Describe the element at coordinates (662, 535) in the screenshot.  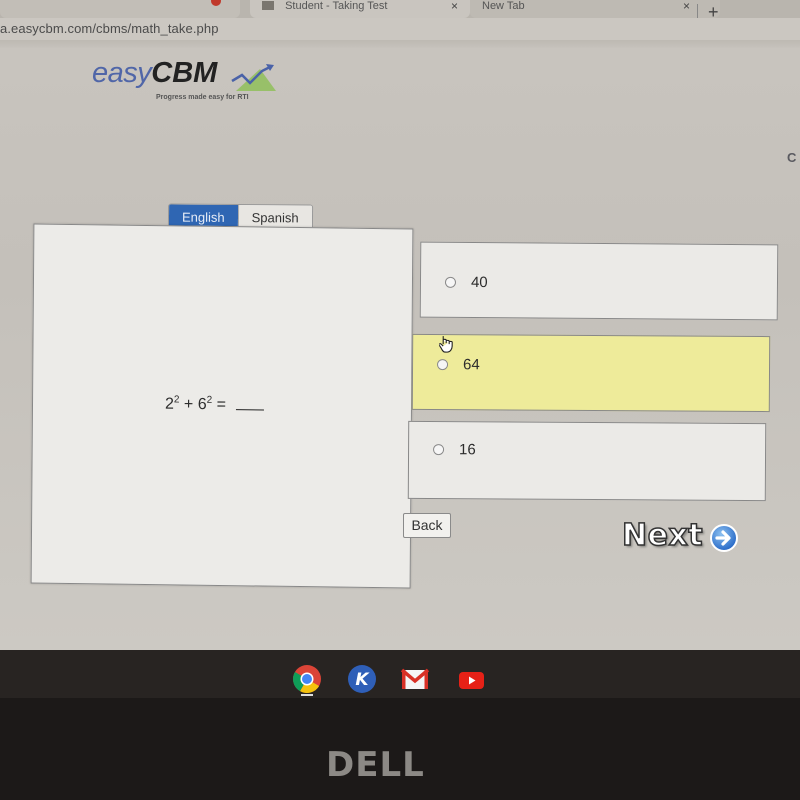
I see `next-label: Next` at that location.